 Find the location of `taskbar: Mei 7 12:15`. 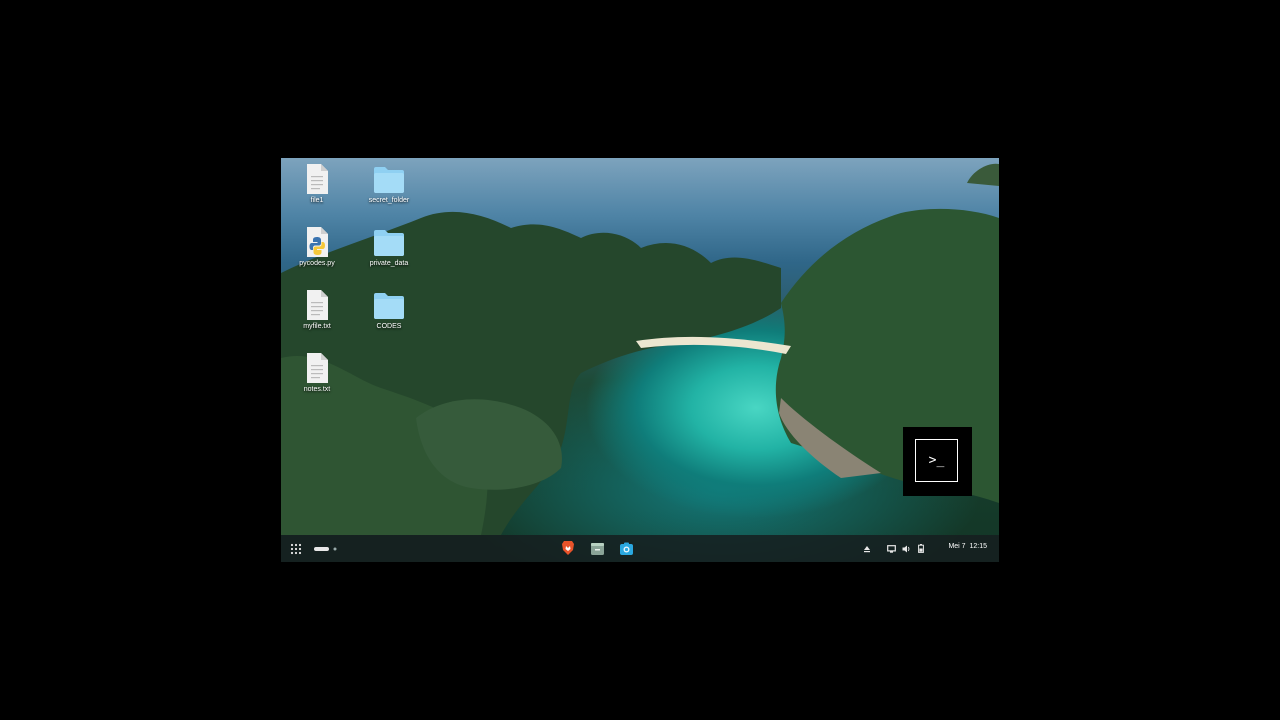

taskbar: Mei 7 12:15 is located at coordinates (640, 548).